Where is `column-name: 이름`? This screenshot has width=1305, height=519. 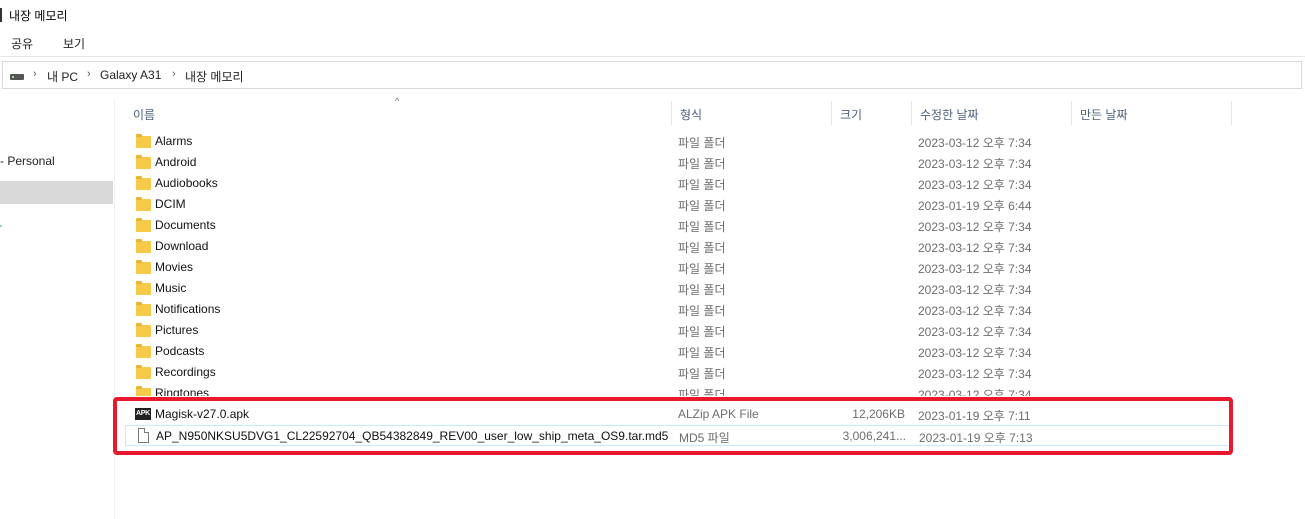
column-name: 이름 is located at coordinates (398, 113).